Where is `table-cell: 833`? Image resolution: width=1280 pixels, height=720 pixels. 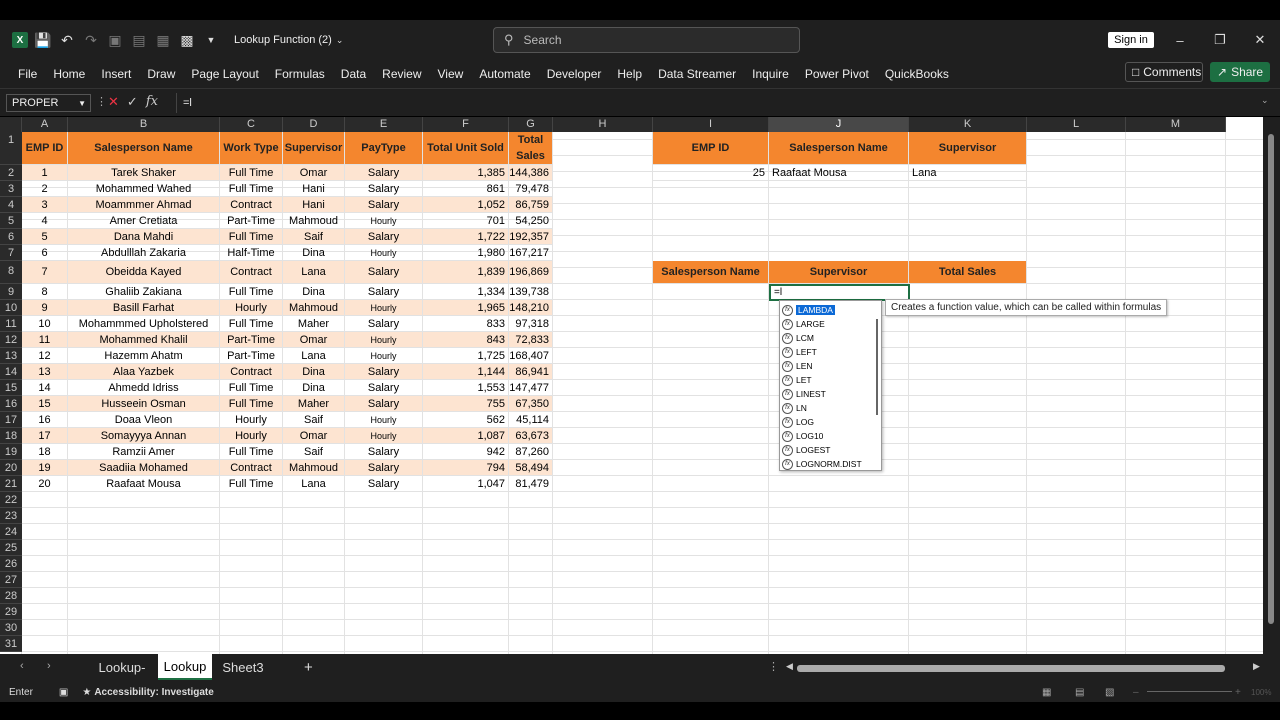
table-cell: 833 is located at coordinates (466, 324).